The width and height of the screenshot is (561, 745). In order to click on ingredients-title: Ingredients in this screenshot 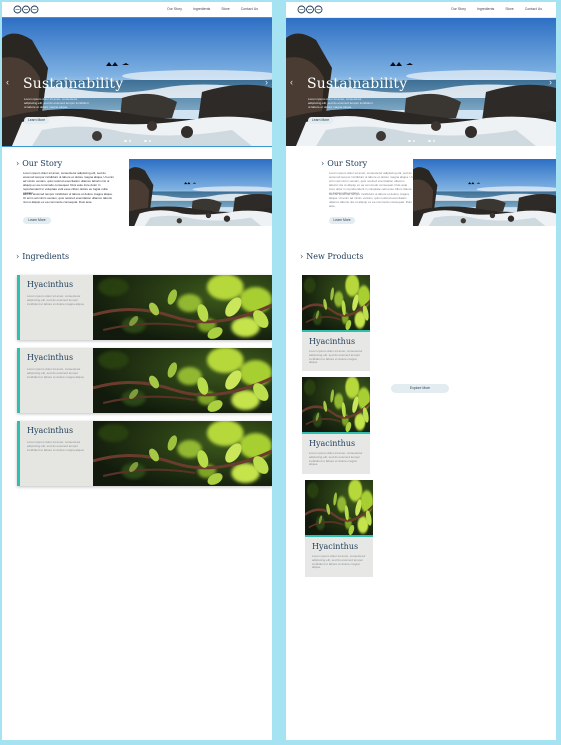, I will do `click(46, 256)`.